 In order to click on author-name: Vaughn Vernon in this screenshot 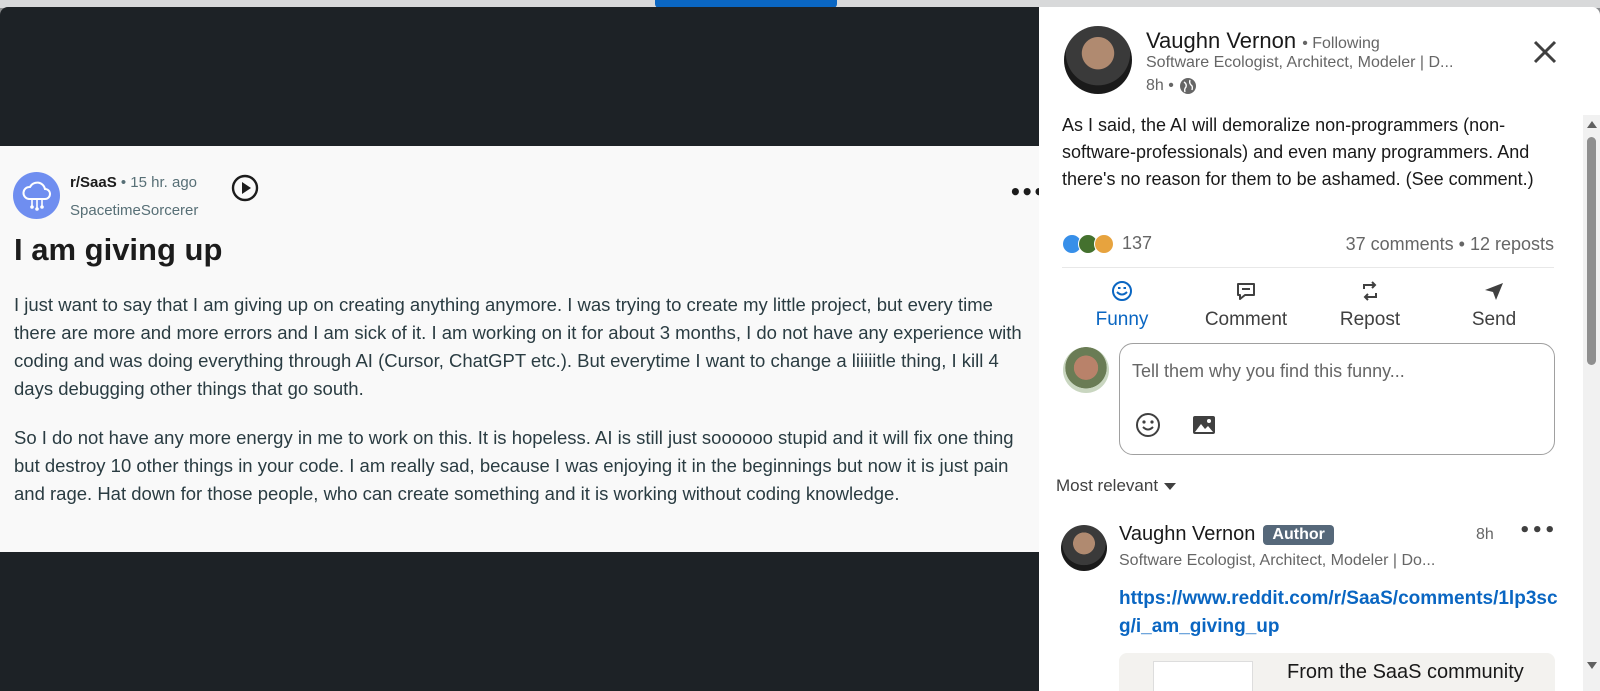, I will do `click(1221, 40)`.